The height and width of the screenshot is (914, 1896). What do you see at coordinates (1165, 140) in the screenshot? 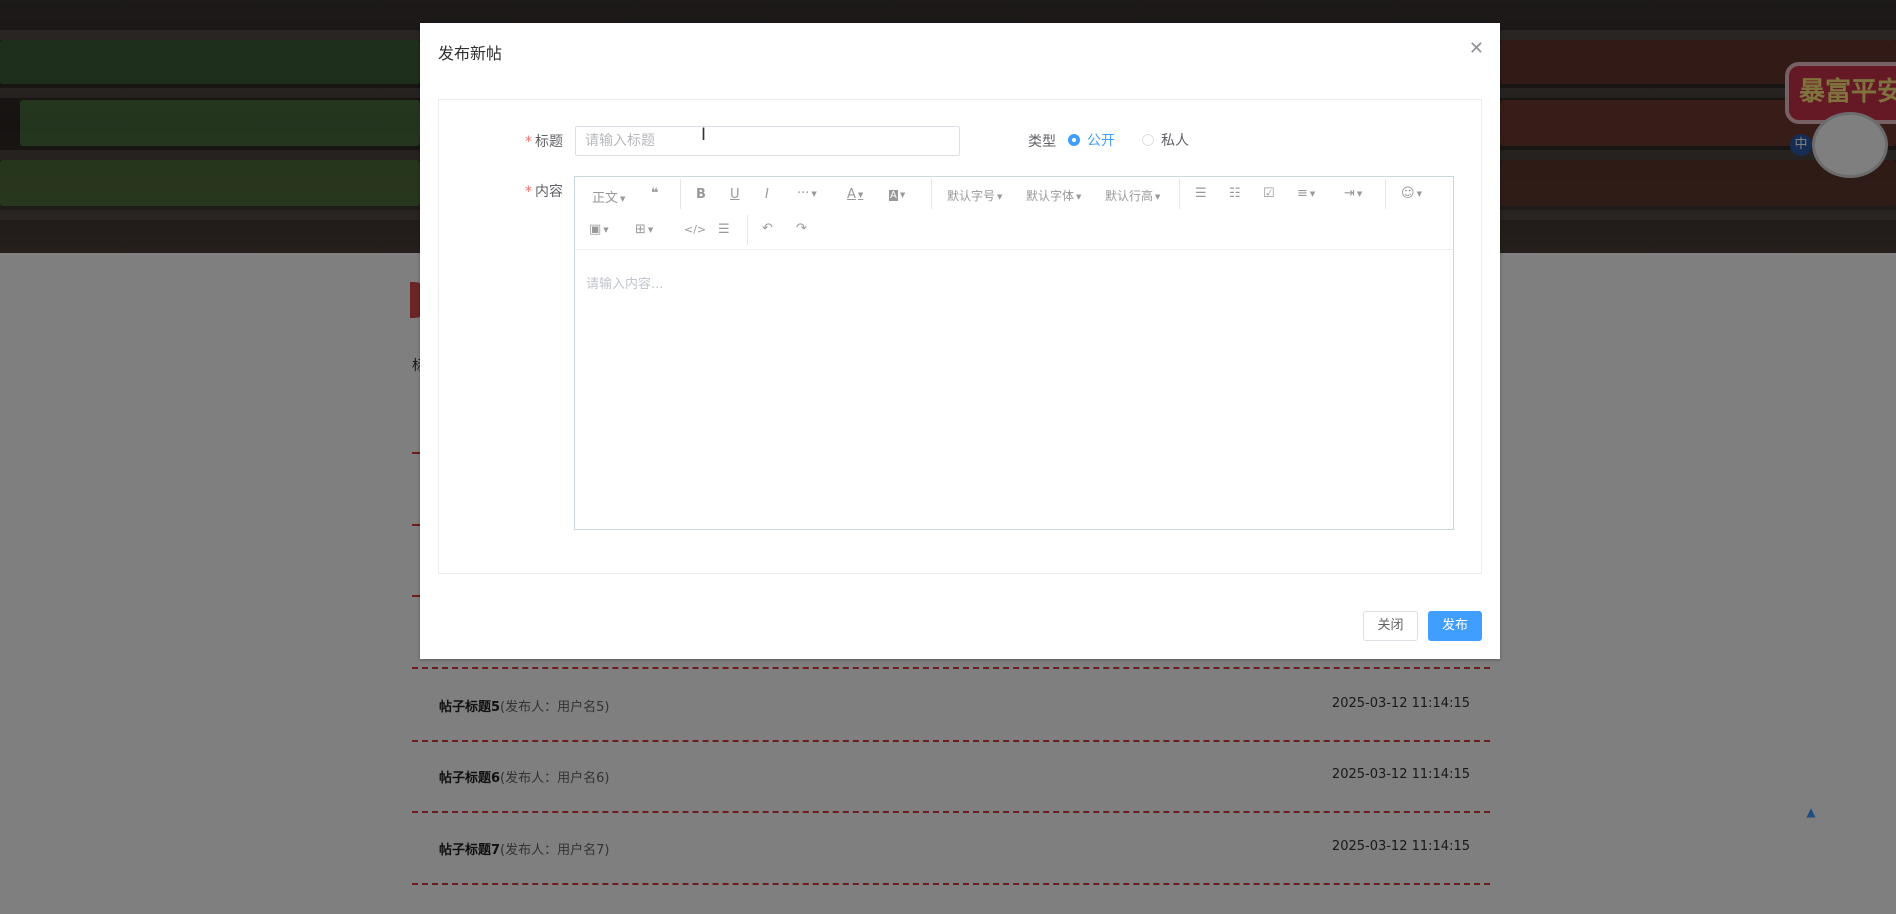
I see `type-radio-private: 私人` at bounding box center [1165, 140].